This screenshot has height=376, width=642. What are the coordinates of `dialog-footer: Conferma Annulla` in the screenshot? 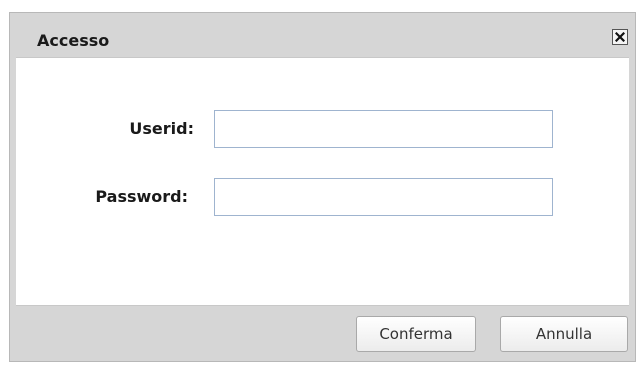 It's located at (322, 330).